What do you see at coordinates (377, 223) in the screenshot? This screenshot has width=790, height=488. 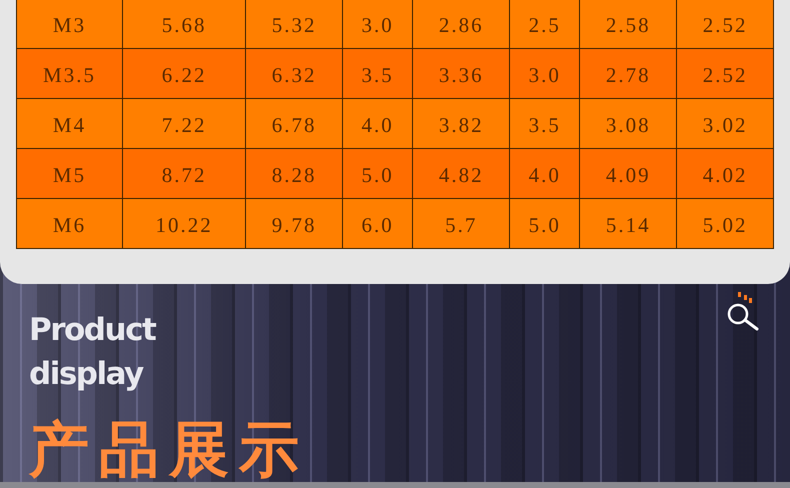 I see `table-cell: 6.0` at bounding box center [377, 223].